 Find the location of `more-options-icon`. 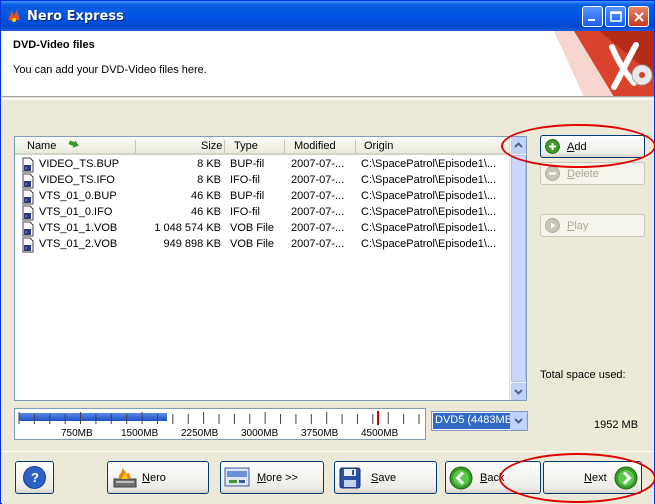

more-options-icon is located at coordinates (237, 477).